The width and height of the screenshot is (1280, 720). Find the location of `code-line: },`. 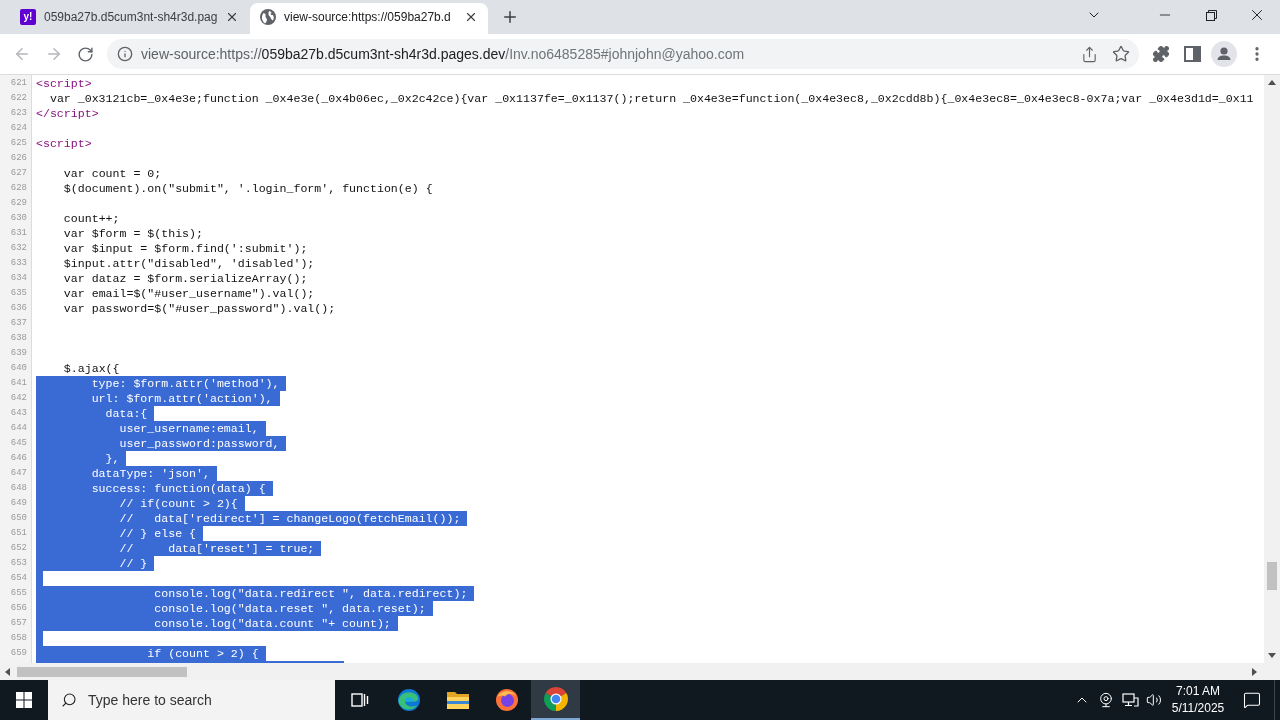

code-line: }, is located at coordinates (81, 458).